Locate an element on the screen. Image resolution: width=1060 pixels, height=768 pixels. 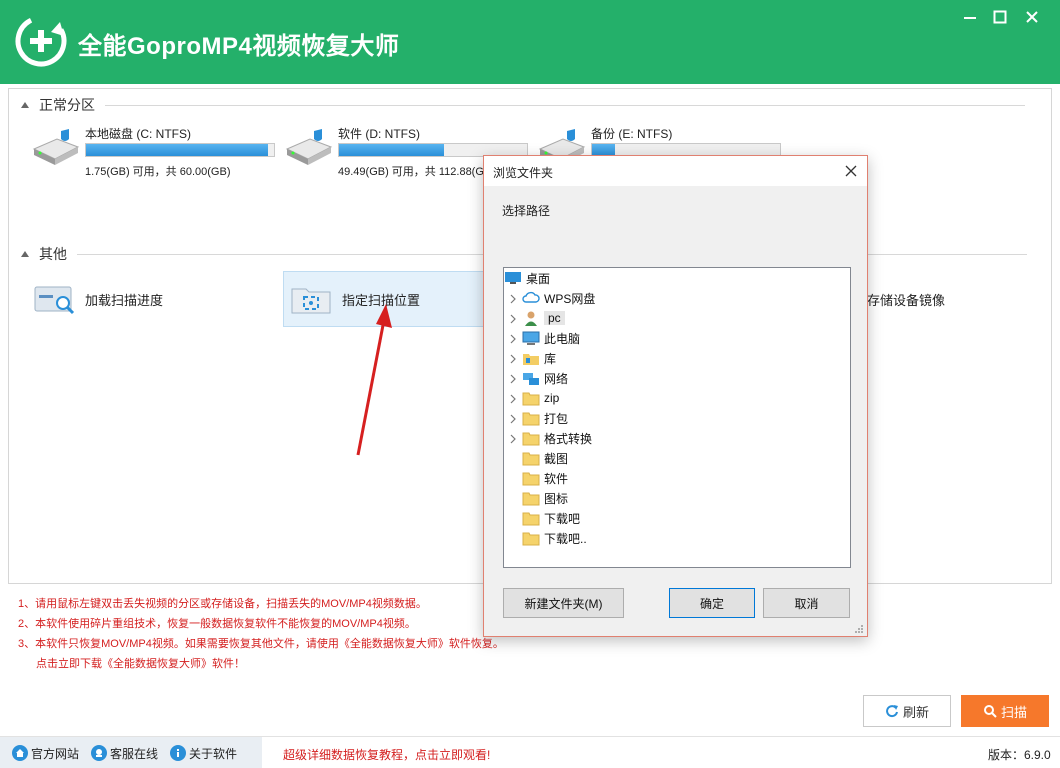
dialog-title: 浏览文件夹 is located at coordinates (523, 173).